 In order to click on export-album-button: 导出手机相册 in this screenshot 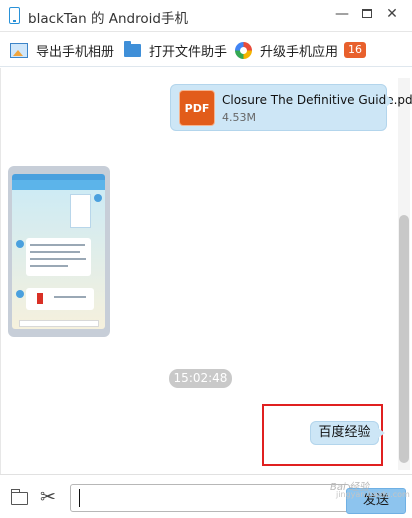, I will do `click(62, 50)`.